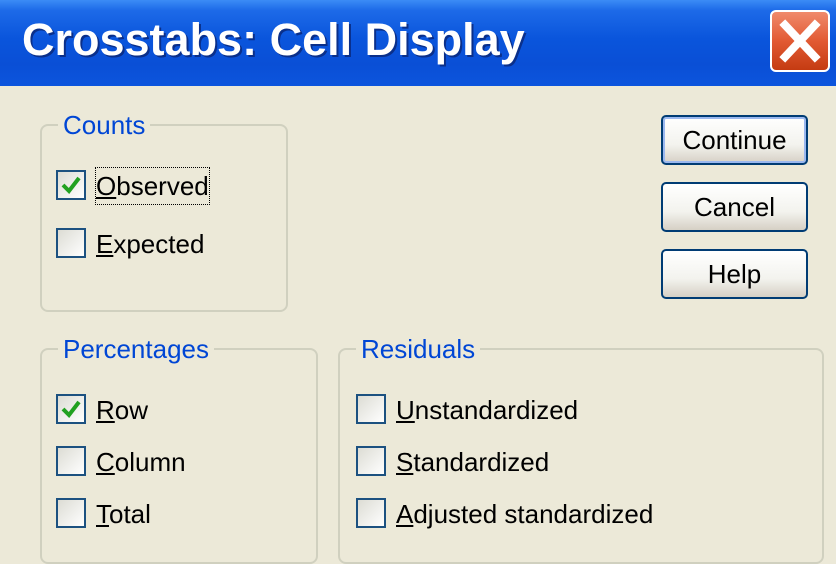 The width and height of the screenshot is (836, 564). Describe the element at coordinates (273, 39) in the screenshot. I see `window-title: Crosstabs: Cell Display` at that location.